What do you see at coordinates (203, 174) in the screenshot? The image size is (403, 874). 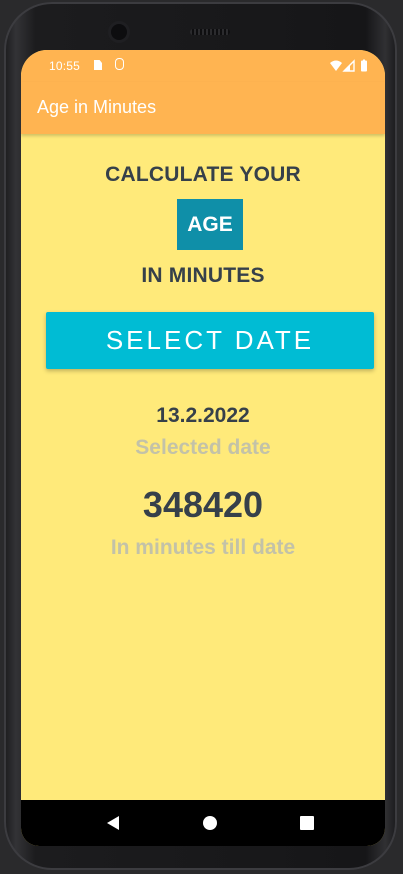 I see `heading-calculate-your: CALCULATE YOUR` at bounding box center [203, 174].